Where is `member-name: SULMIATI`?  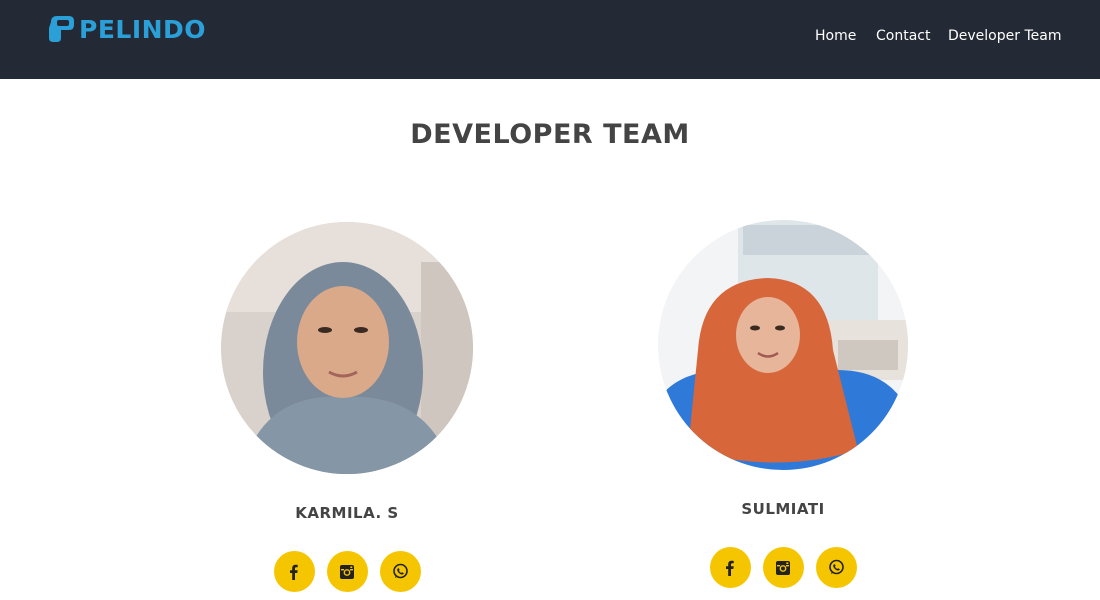
member-name: SULMIATI is located at coordinates (783, 509).